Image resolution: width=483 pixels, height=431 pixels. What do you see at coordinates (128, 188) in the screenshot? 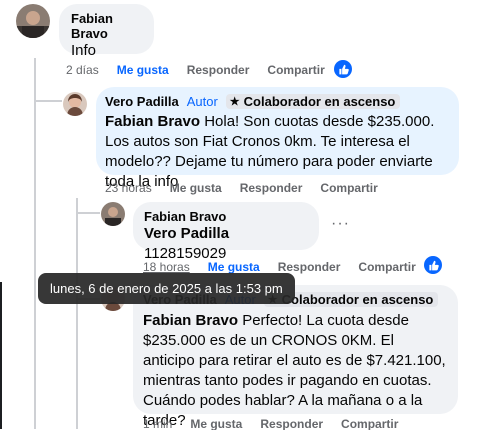
I see `comment-timestamp: 23 horas` at bounding box center [128, 188].